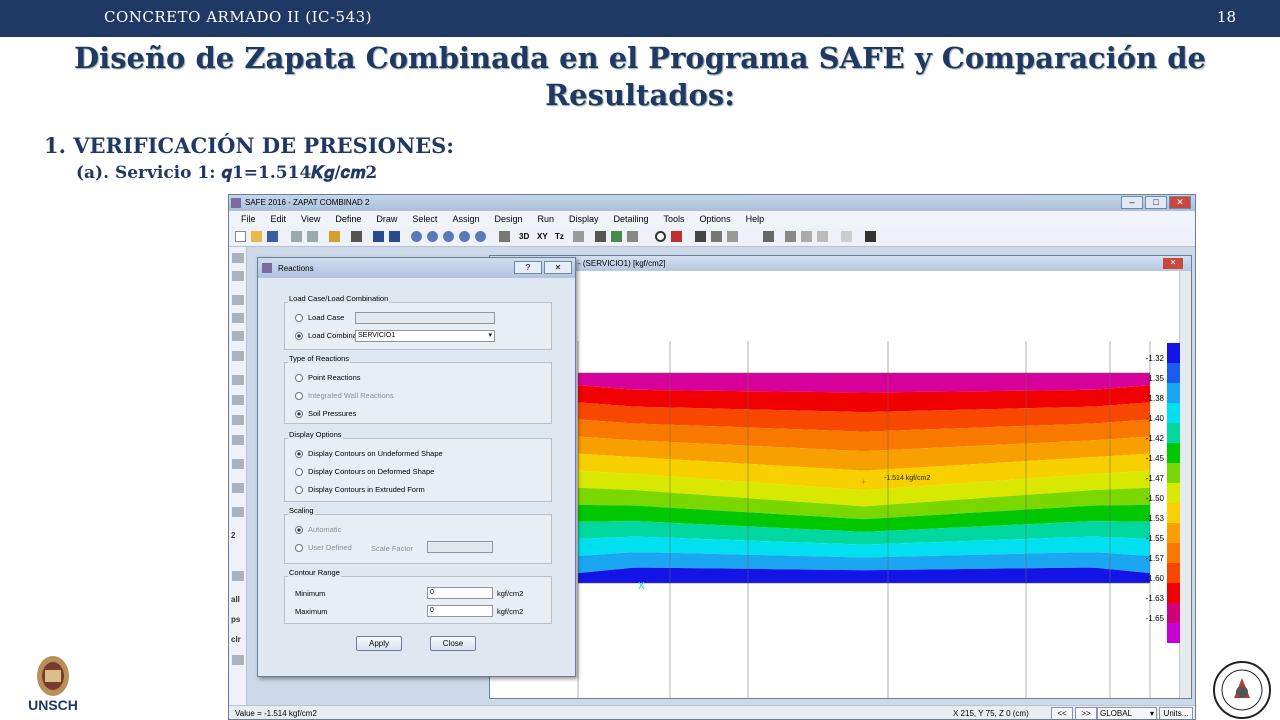 The width and height of the screenshot is (1280, 720). I want to click on chart-icon, so click(846, 236).